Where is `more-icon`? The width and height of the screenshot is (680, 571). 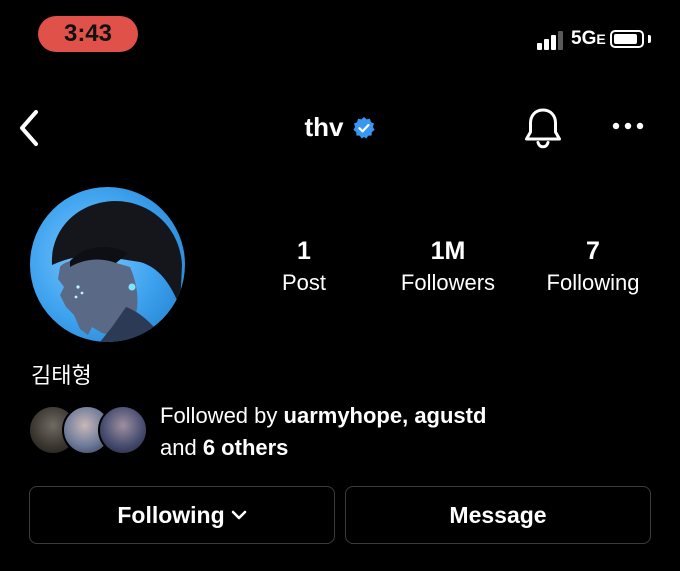 more-icon is located at coordinates (628, 126).